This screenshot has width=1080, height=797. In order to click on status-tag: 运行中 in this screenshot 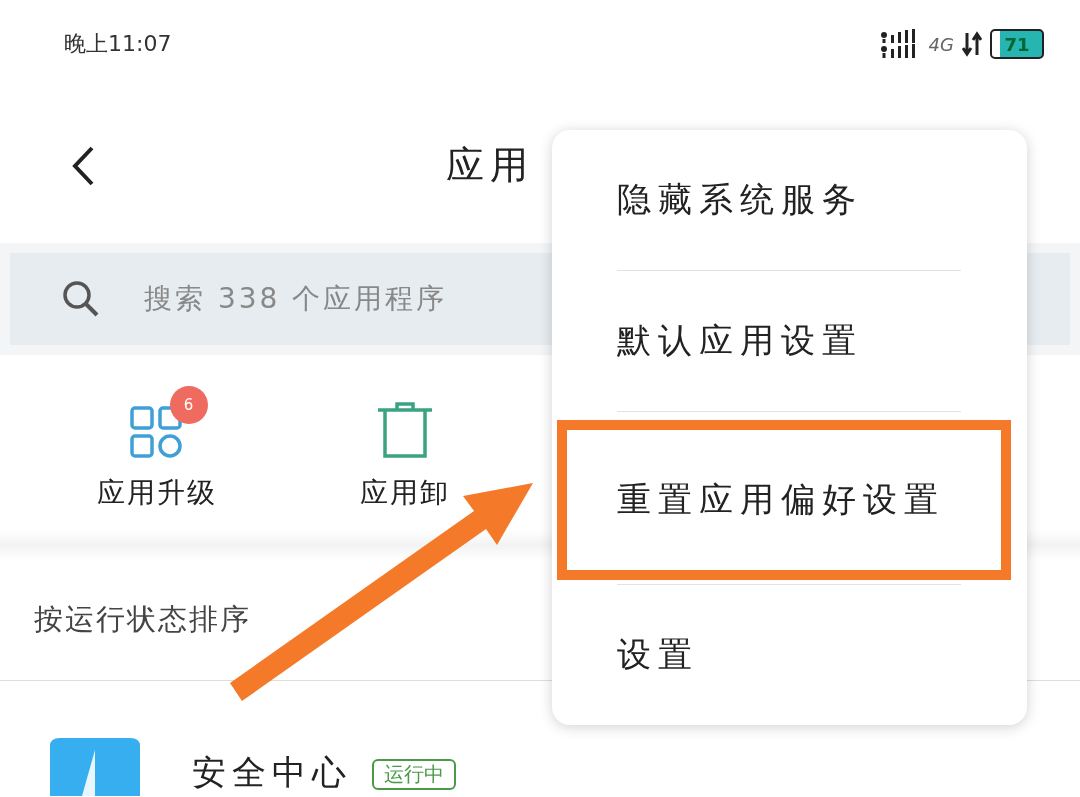, I will do `click(414, 774)`.